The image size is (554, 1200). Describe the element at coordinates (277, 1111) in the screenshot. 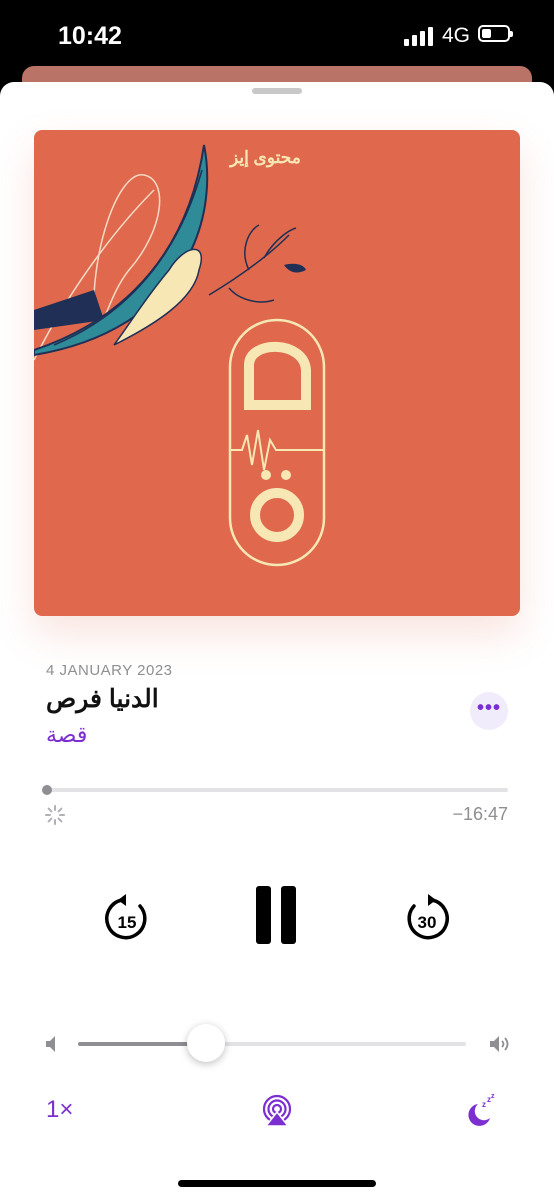

I see `airplay-audio-icon` at that location.